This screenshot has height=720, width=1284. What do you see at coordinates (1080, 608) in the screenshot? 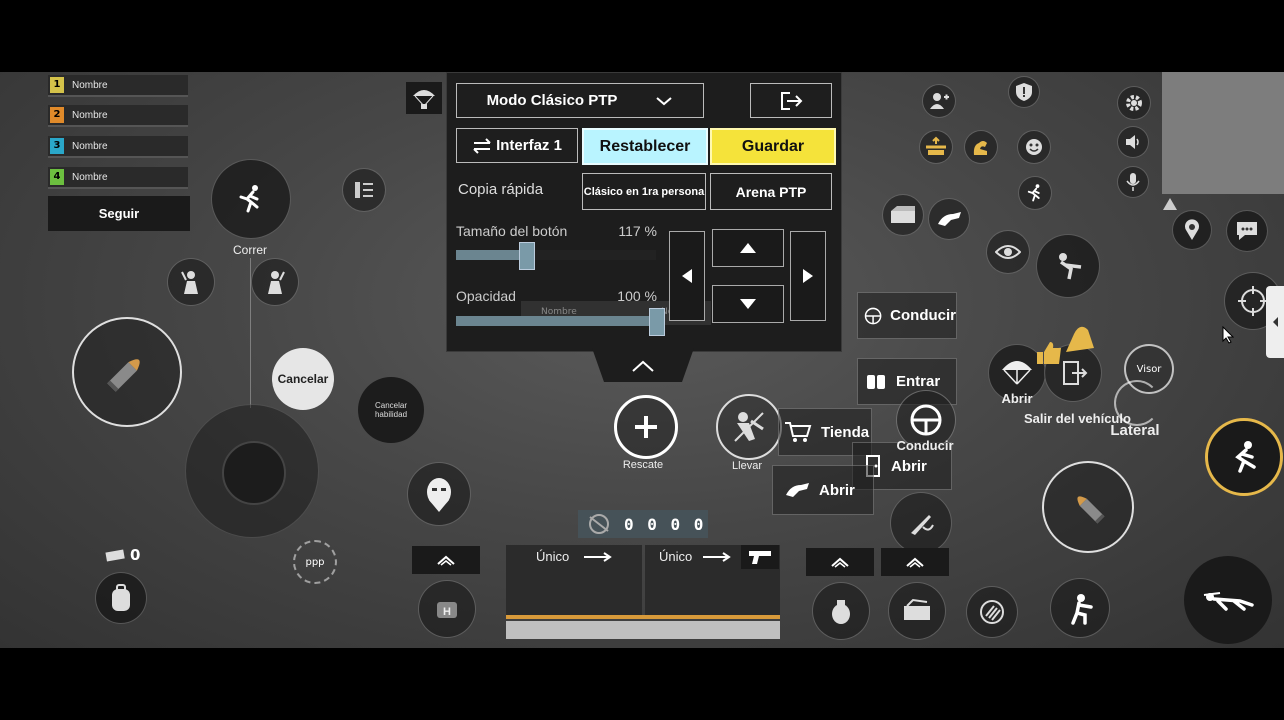
I see `crouch-button` at bounding box center [1080, 608].